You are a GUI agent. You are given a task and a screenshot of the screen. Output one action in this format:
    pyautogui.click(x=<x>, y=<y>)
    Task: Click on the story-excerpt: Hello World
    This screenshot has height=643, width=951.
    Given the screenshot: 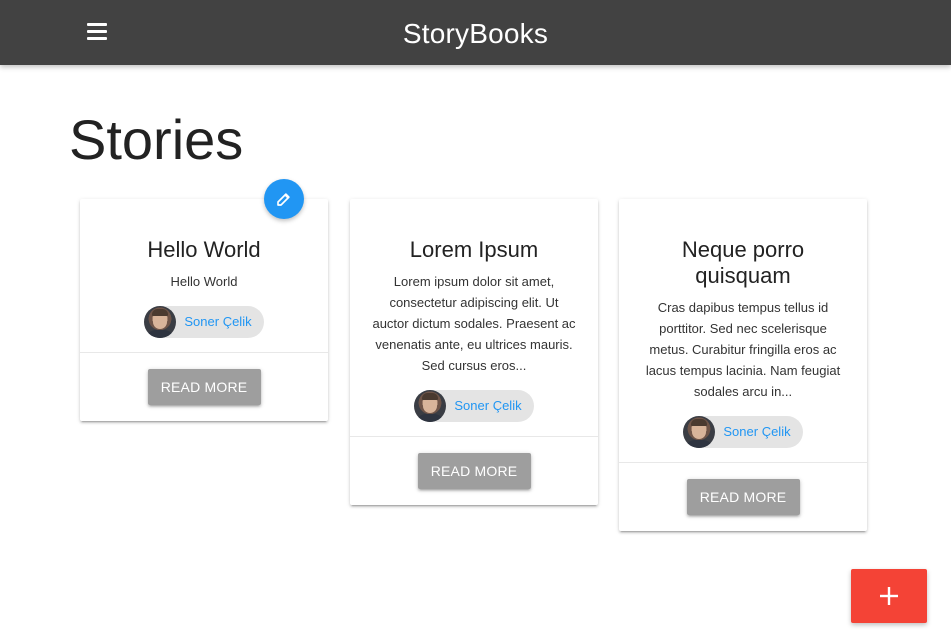 What is the action you would take?
    pyautogui.click(x=204, y=281)
    